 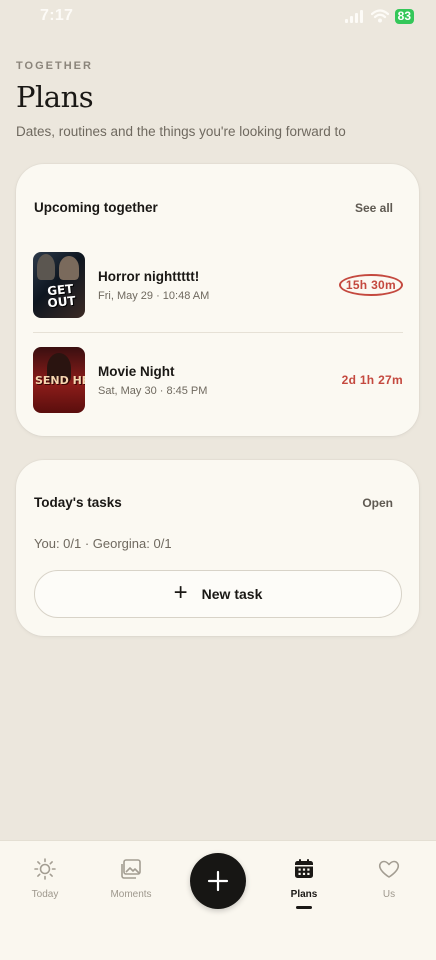 I want to click on plan-poster: GET OUT, so click(x=59, y=285).